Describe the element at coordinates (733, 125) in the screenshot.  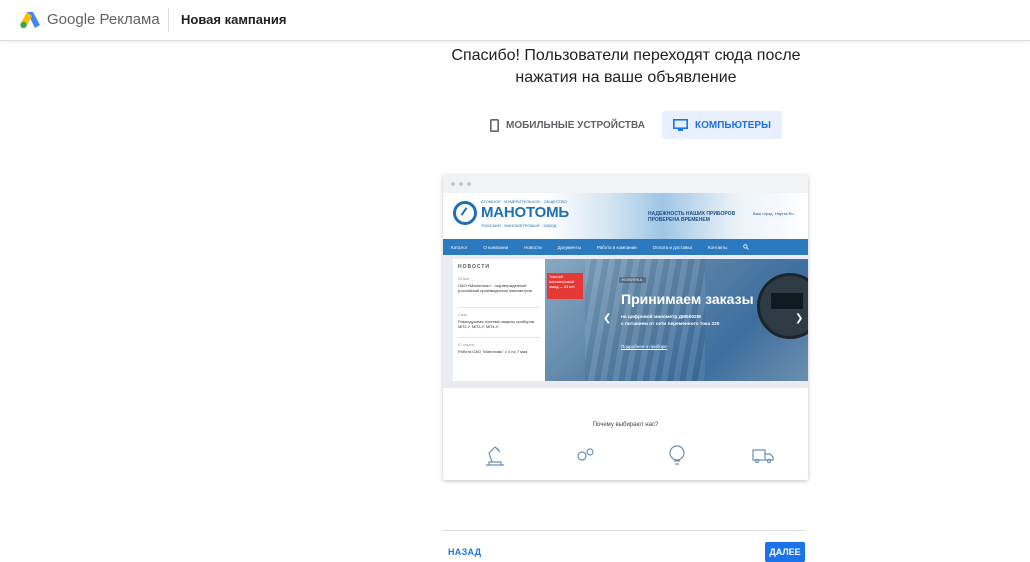
I see `tab-computers-label: КОМПЬЮТЕРЫ` at that location.